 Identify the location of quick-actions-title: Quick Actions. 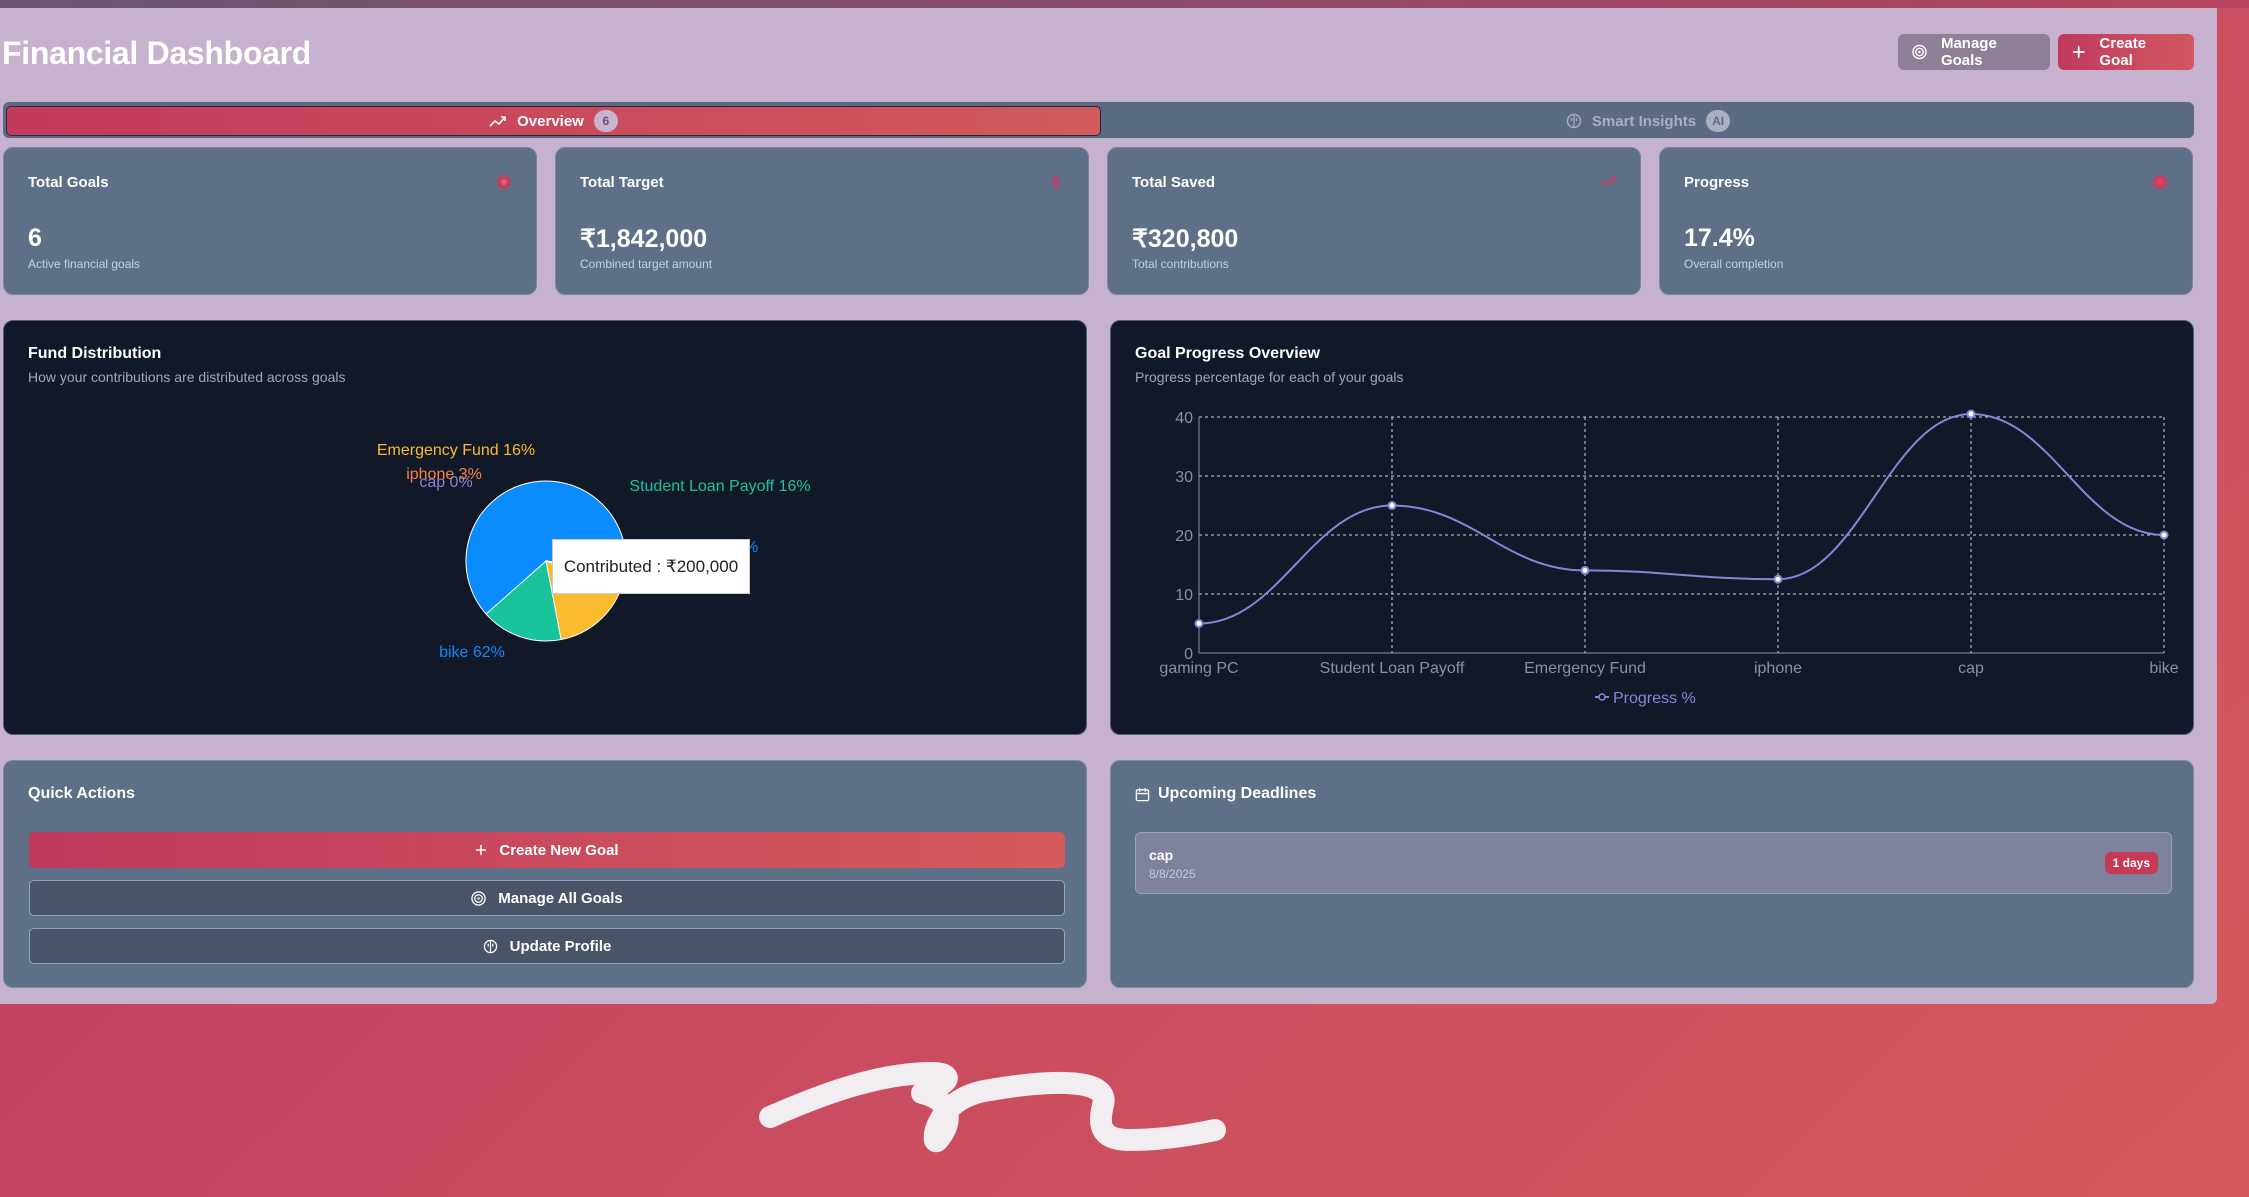
(81, 793).